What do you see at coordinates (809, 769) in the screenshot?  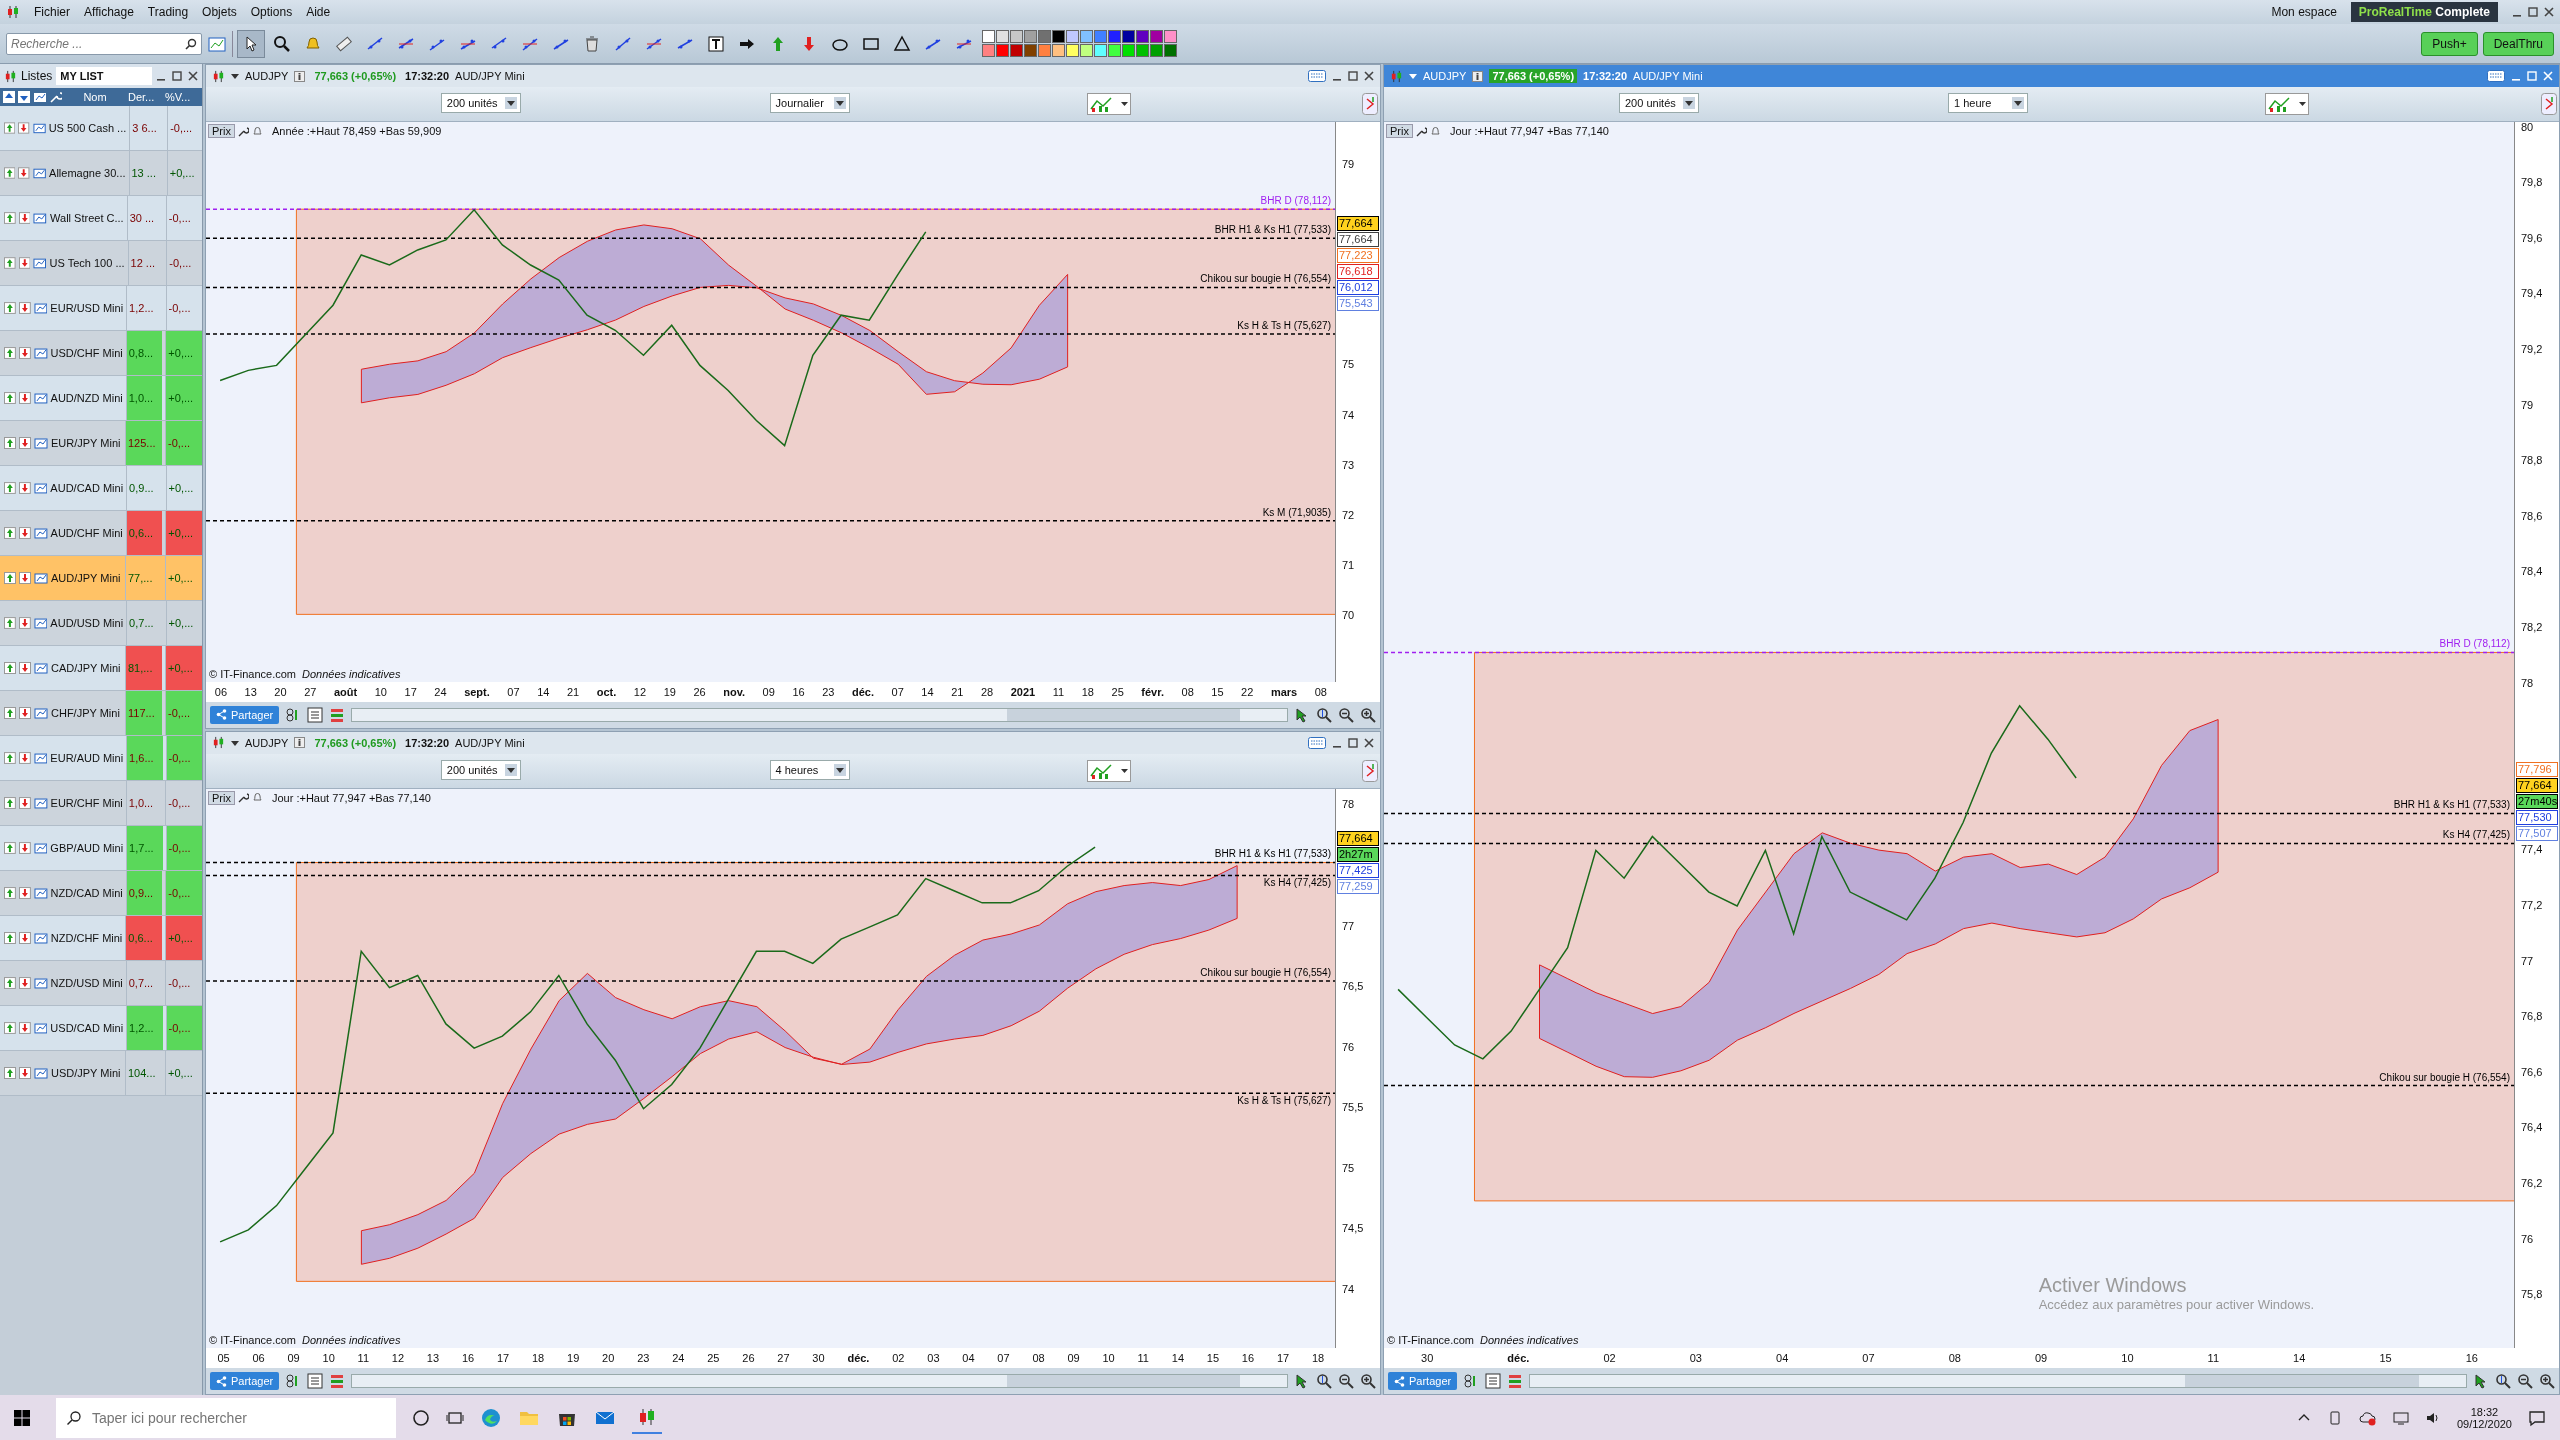 I see `period-dropdown: 4 heures` at bounding box center [809, 769].